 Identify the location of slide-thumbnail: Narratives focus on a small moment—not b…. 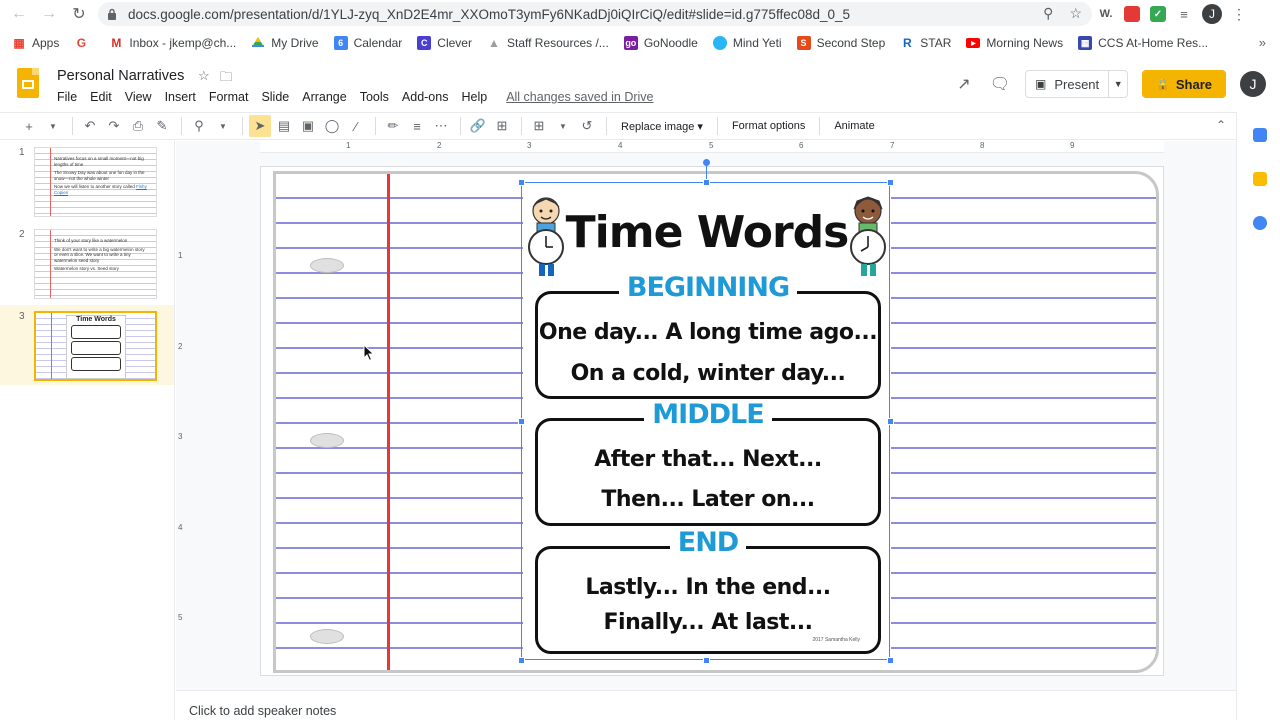
(95, 182).